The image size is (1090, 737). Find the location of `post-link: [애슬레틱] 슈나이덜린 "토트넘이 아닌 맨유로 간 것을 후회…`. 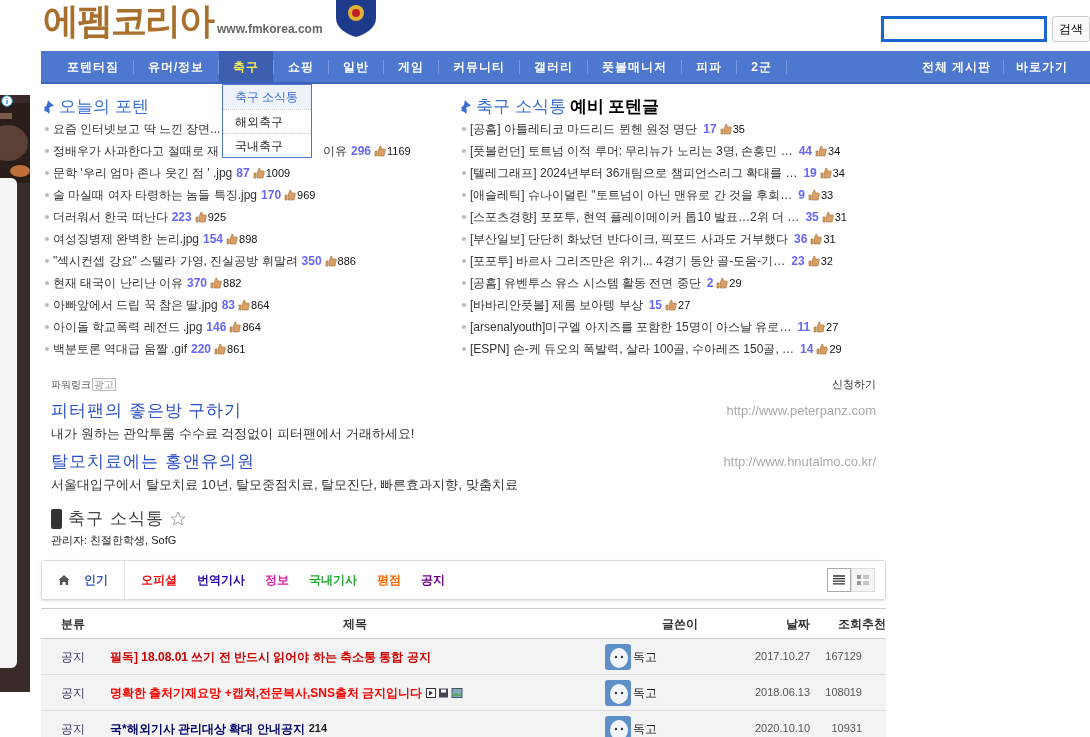

post-link: [애슬레틱] 슈나이덜린 "토트넘이 아닌 맨유로 간 것을 후회… is located at coordinates (631, 195).